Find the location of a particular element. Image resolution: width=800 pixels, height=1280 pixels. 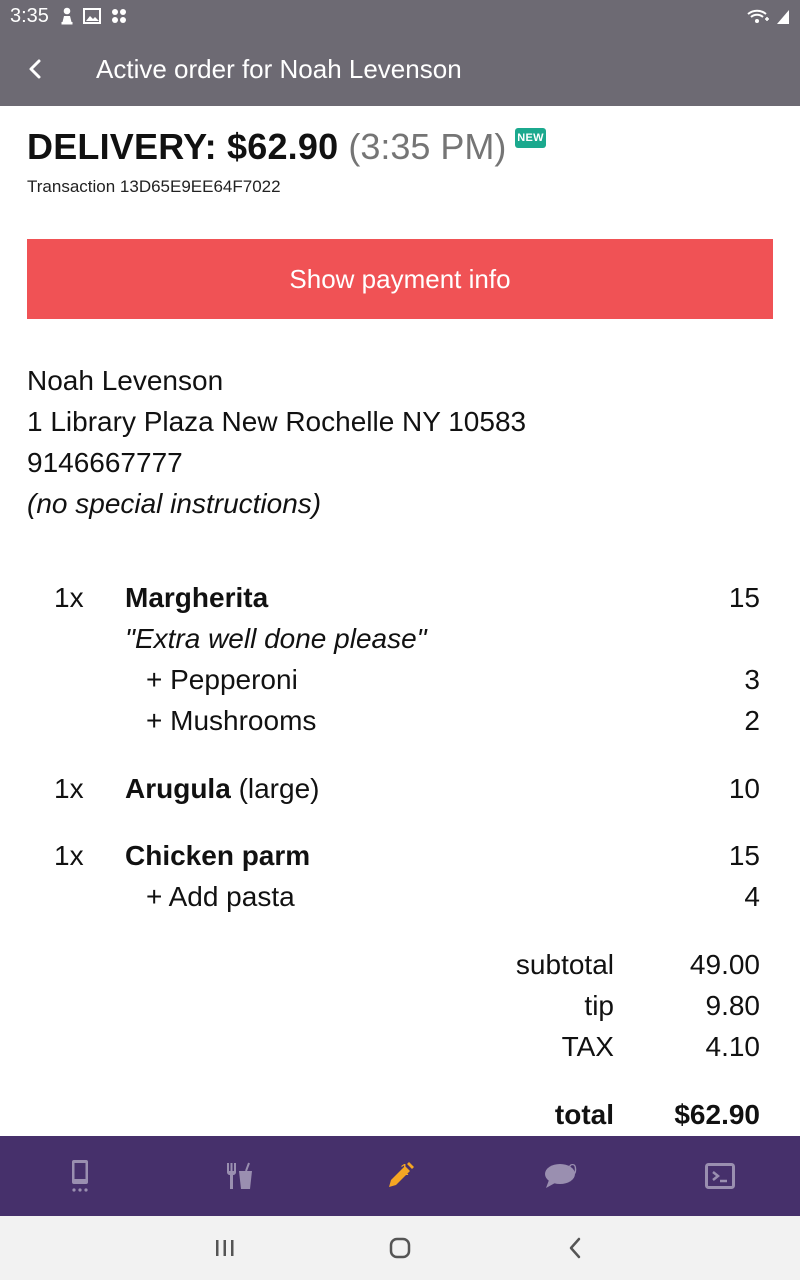

app-bar: Active order for Noah Levenson is located at coordinates (400, 69).